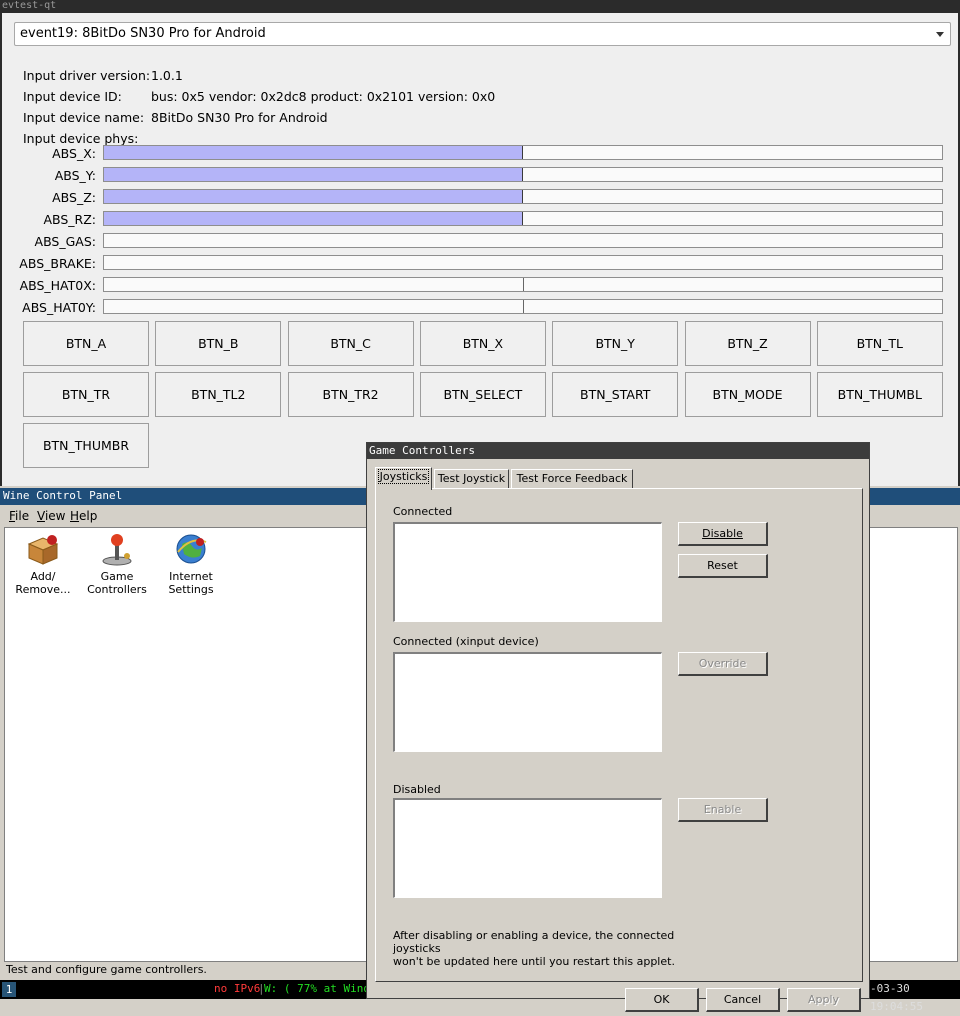  Describe the element at coordinates (191, 549) in the screenshot. I see `globe-icon` at that location.